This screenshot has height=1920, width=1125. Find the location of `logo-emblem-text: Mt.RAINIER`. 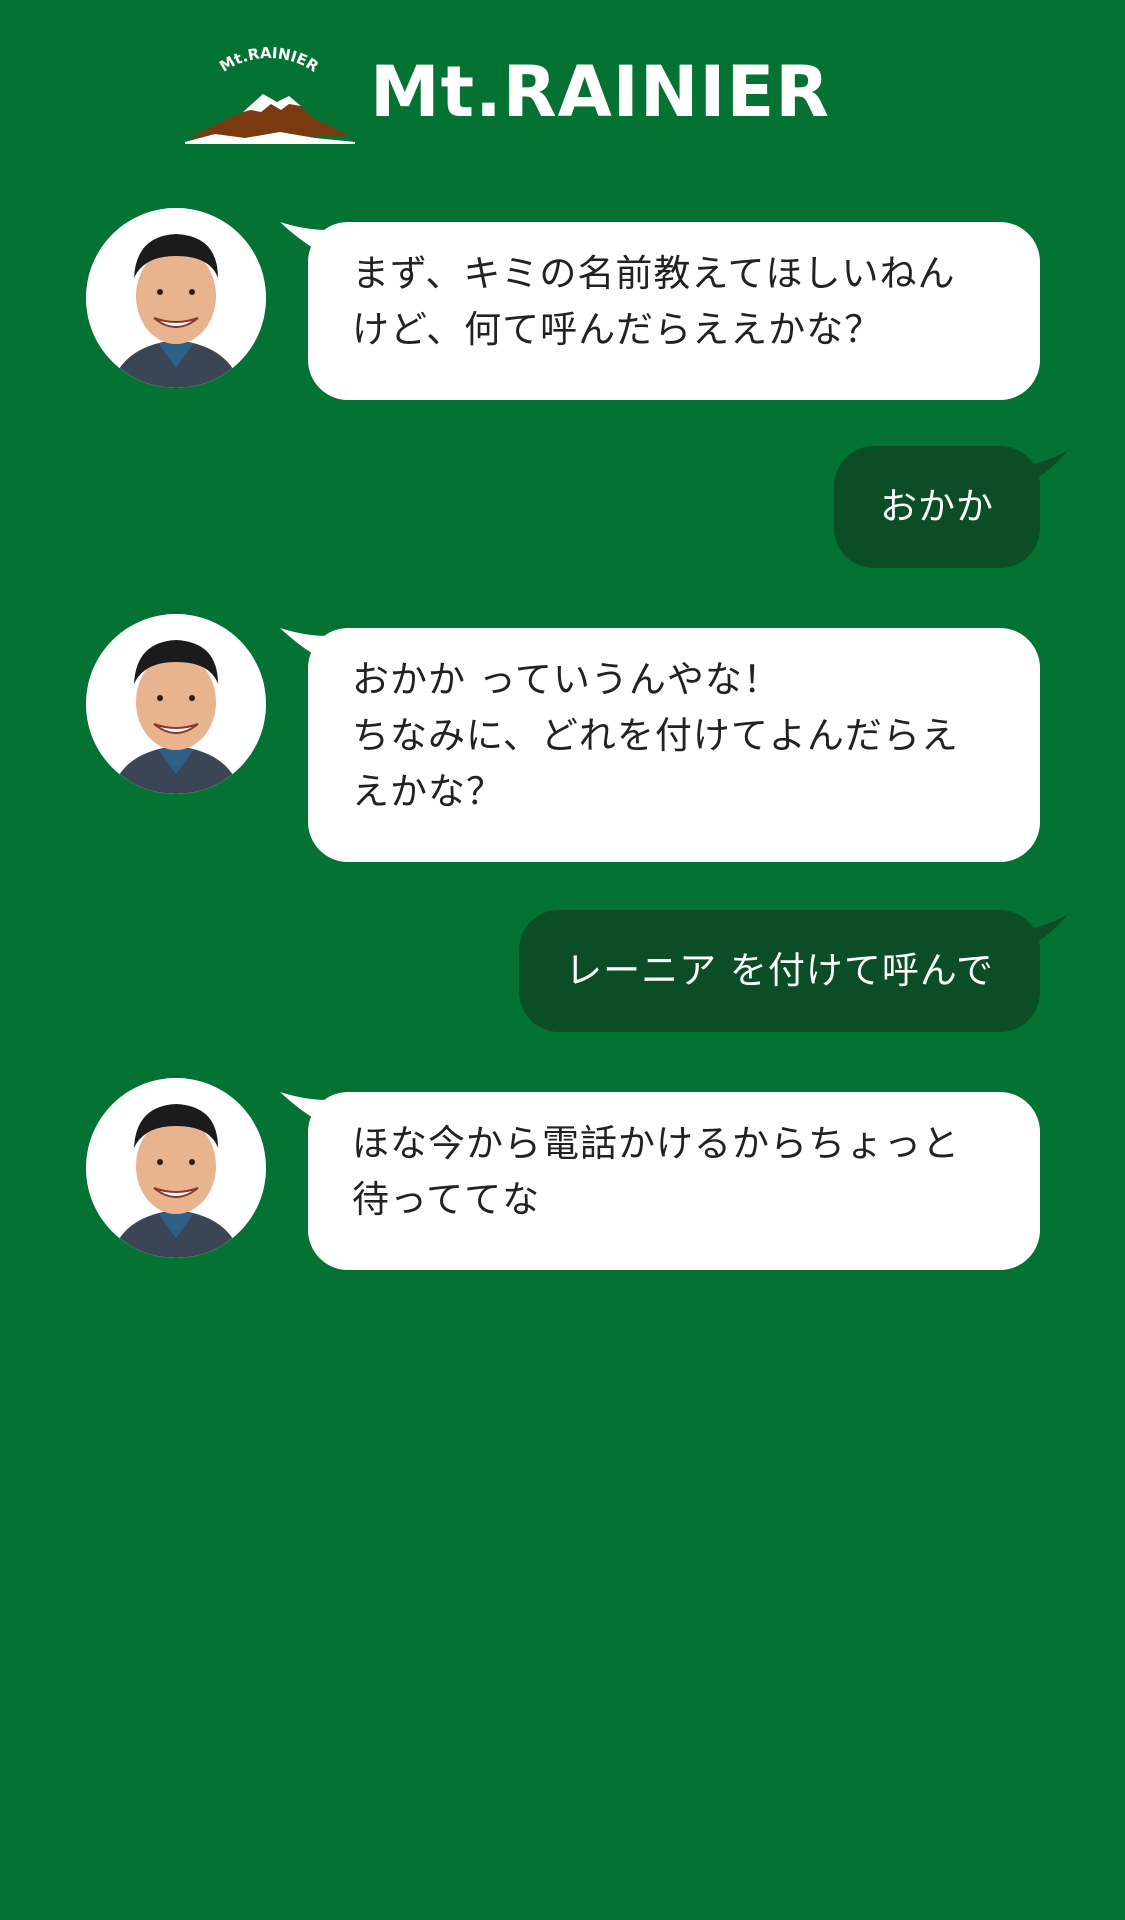

logo-emblem-text: Mt.RAINIER is located at coordinates (269, 61).